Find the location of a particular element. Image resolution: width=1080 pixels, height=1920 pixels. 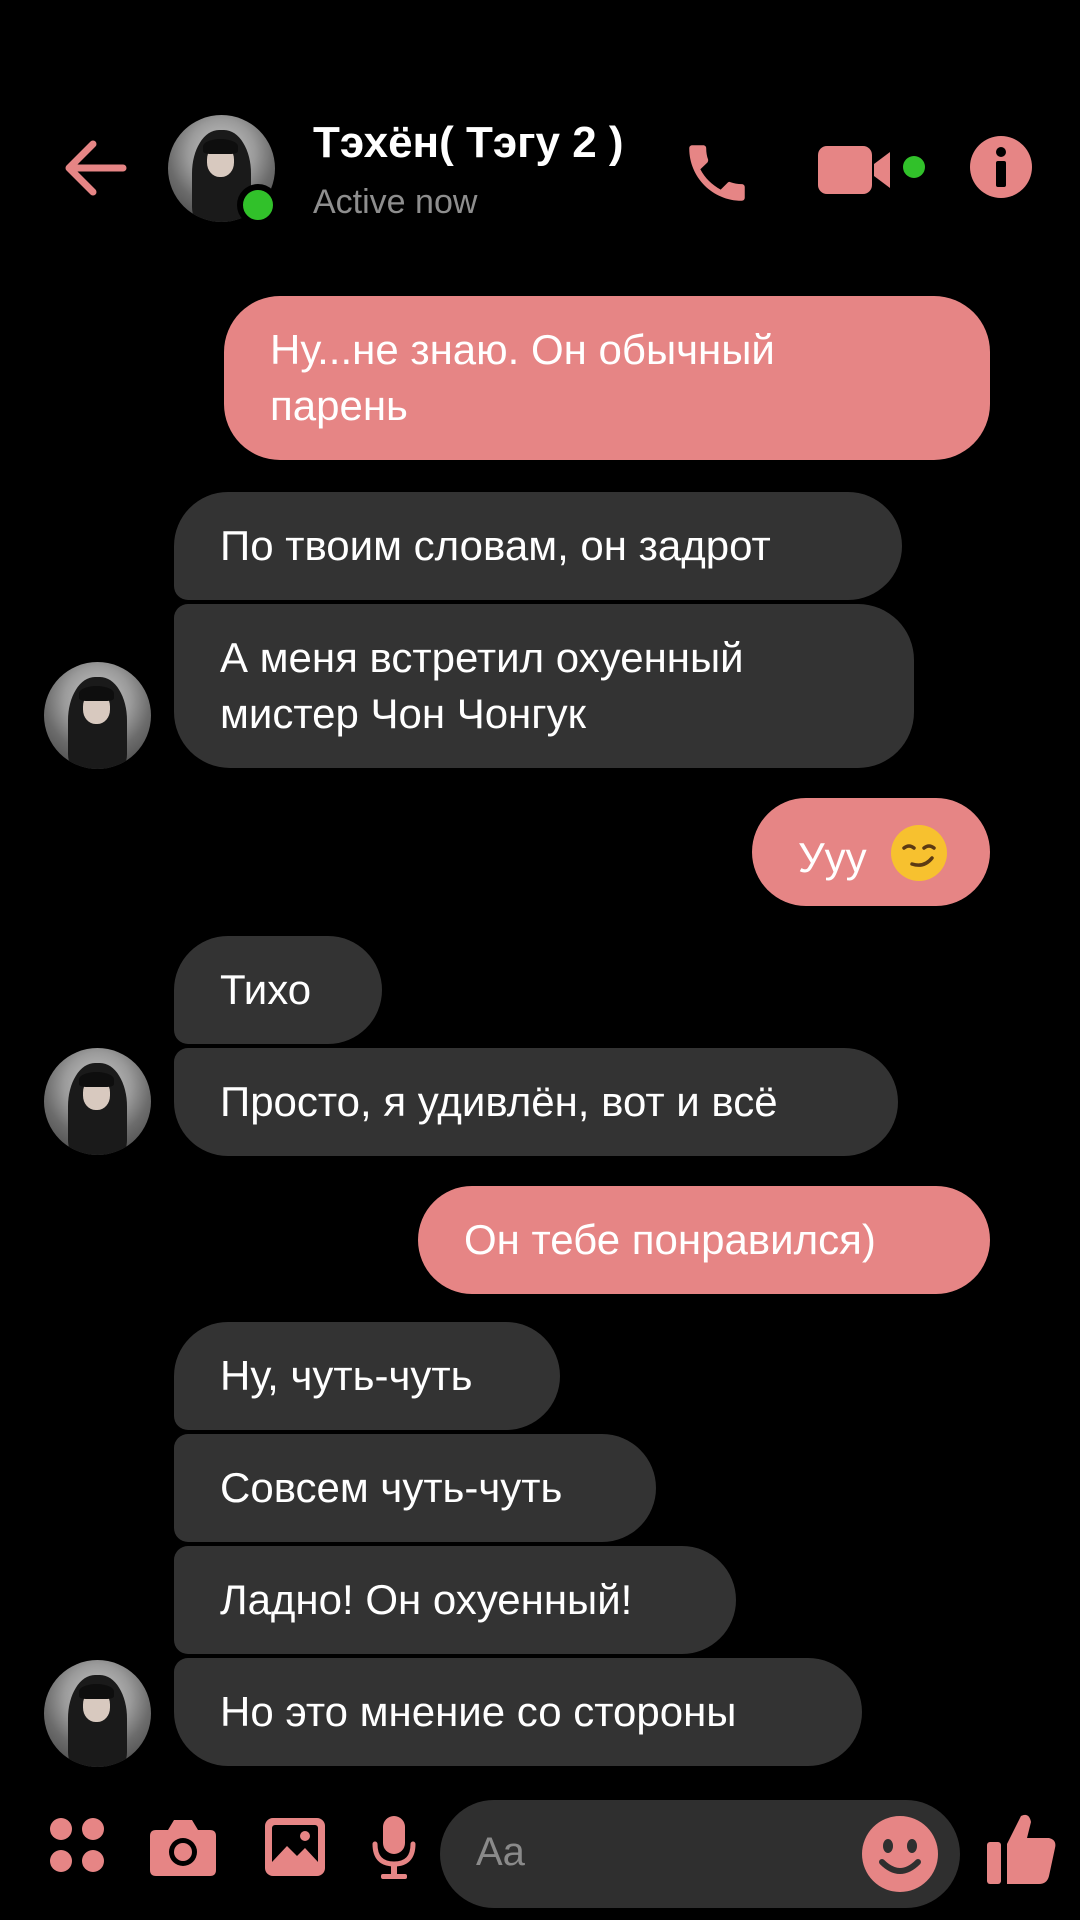

chat-header: Тэхён( Тэгу 2 ) Active now is located at coordinates (540, 130).